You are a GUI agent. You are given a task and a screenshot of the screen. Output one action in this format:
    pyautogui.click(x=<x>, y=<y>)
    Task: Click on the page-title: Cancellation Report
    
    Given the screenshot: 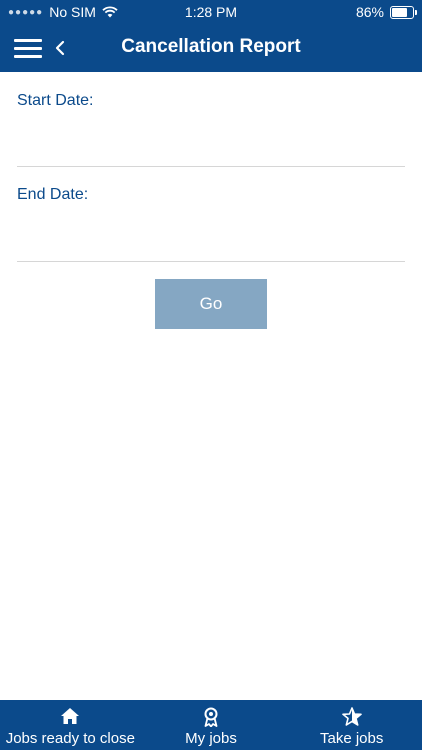 What is the action you would take?
    pyautogui.click(x=211, y=46)
    